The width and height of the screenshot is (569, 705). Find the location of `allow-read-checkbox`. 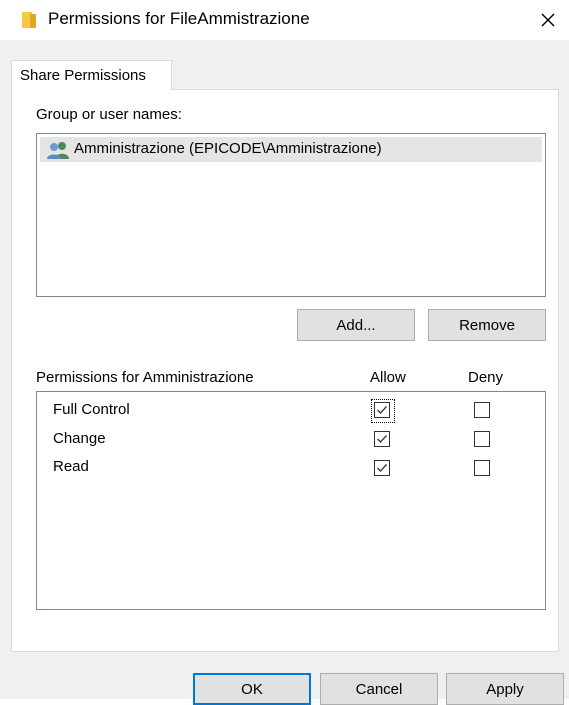

allow-read-checkbox is located at coordinates (382, 468).